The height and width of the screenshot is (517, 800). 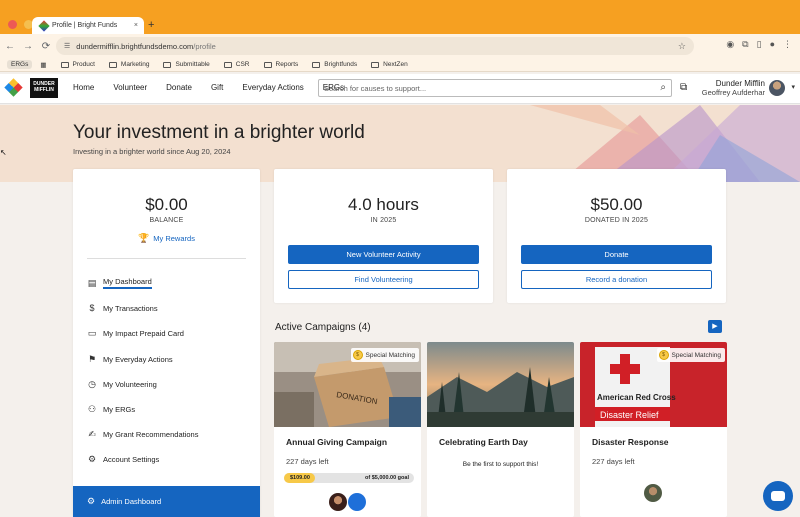 What do you see at coordinates (683, 87) in the screenshot?
I see `translate-icon: ⧉` at bounding box center [683, 87].